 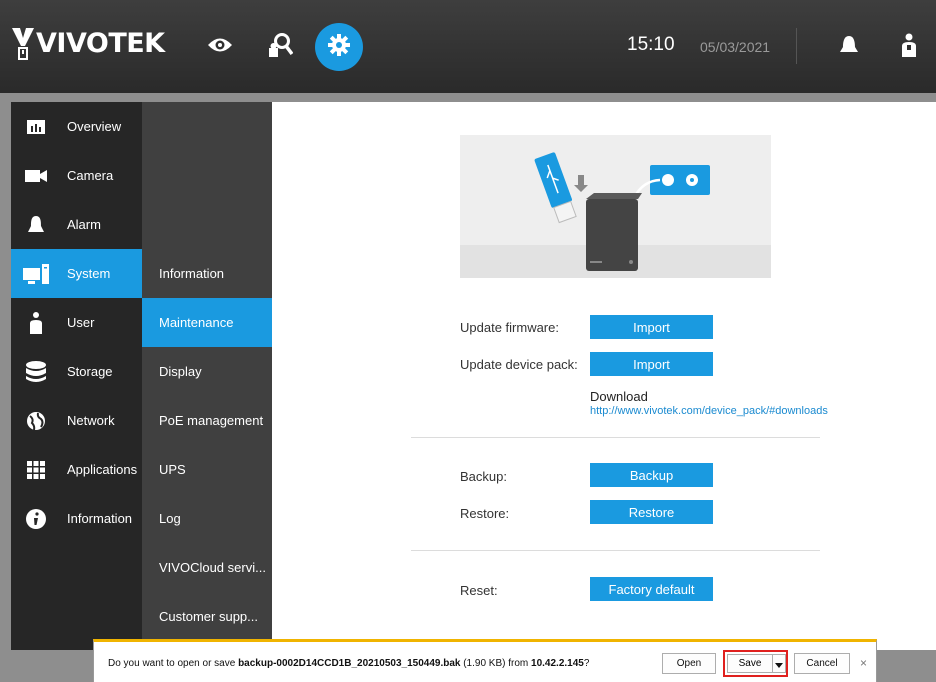 I want to click on sidebar-item-applications: Applications, so click(x=76, y=469).